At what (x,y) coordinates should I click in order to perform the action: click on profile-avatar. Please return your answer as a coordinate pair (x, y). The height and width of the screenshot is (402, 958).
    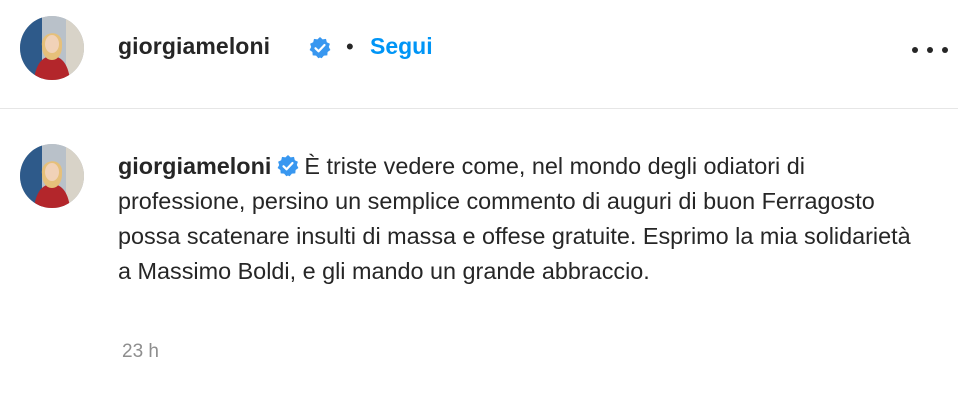
    Looking at the image, I should click on (52, 48).